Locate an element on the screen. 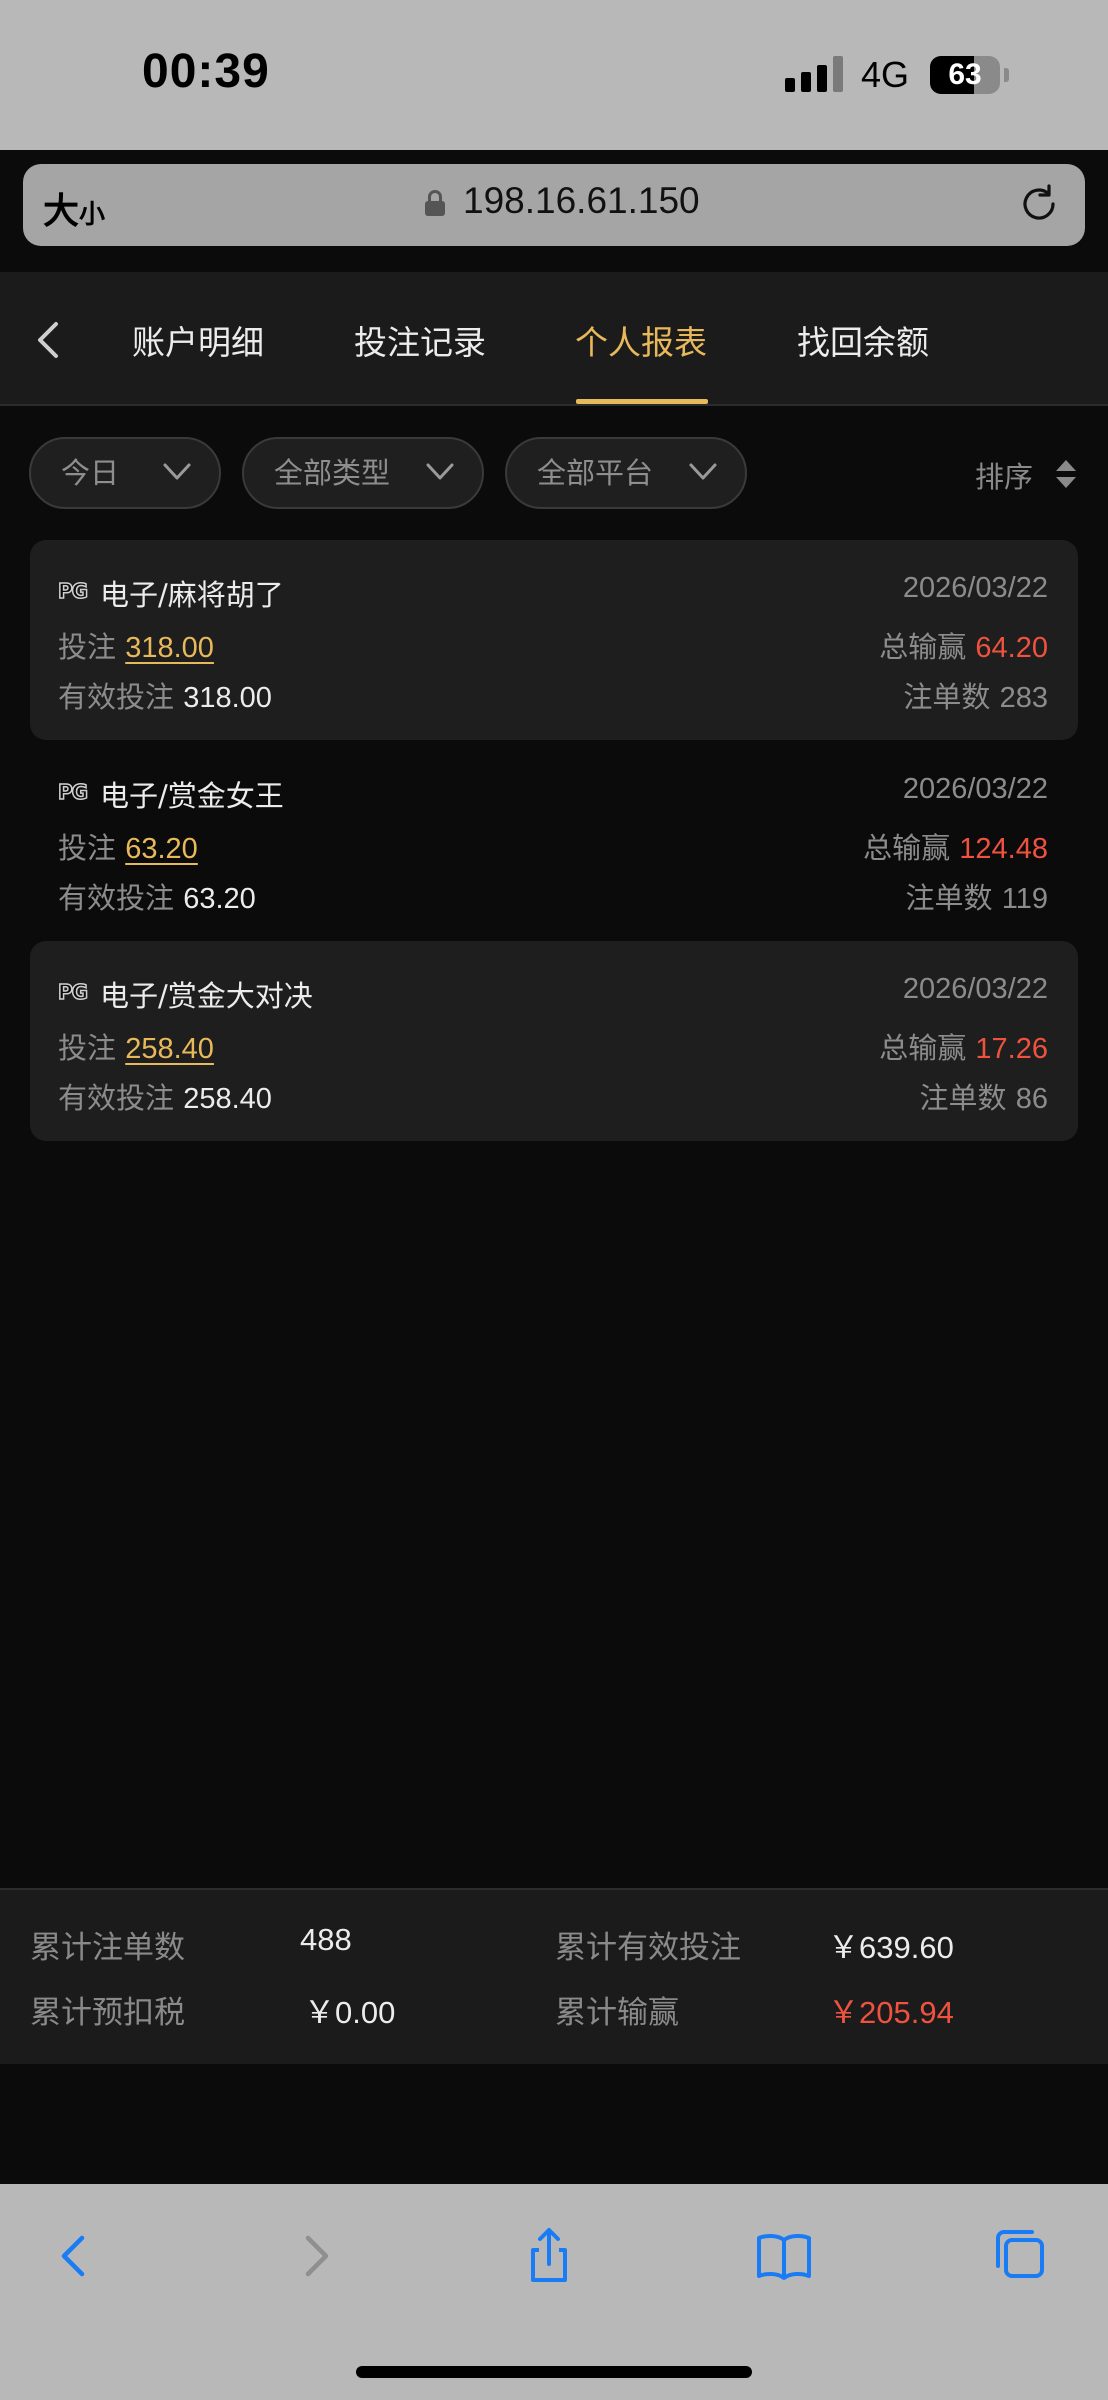 This screenshot has height=2400, width=1108. battery-percent: 63 is located at coordinates (965, 74).